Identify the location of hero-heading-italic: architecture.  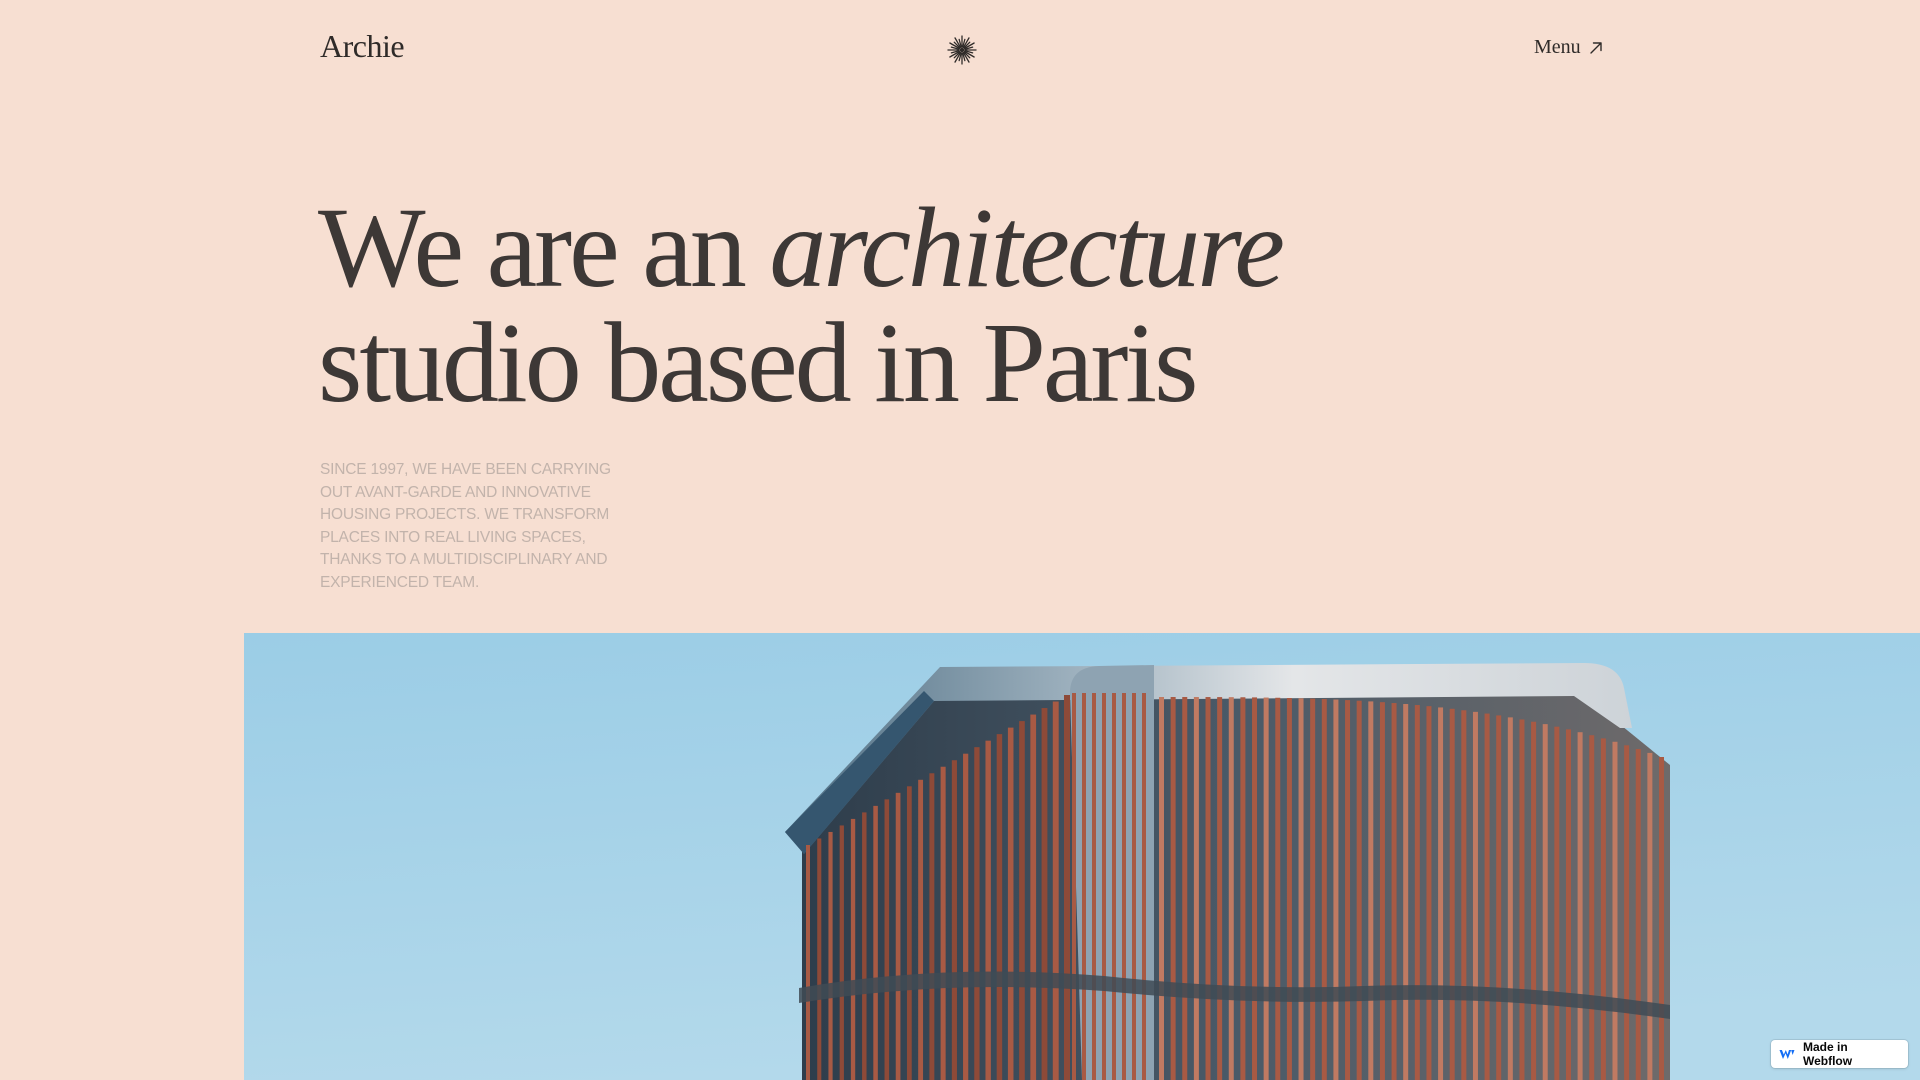
(1027, 247).